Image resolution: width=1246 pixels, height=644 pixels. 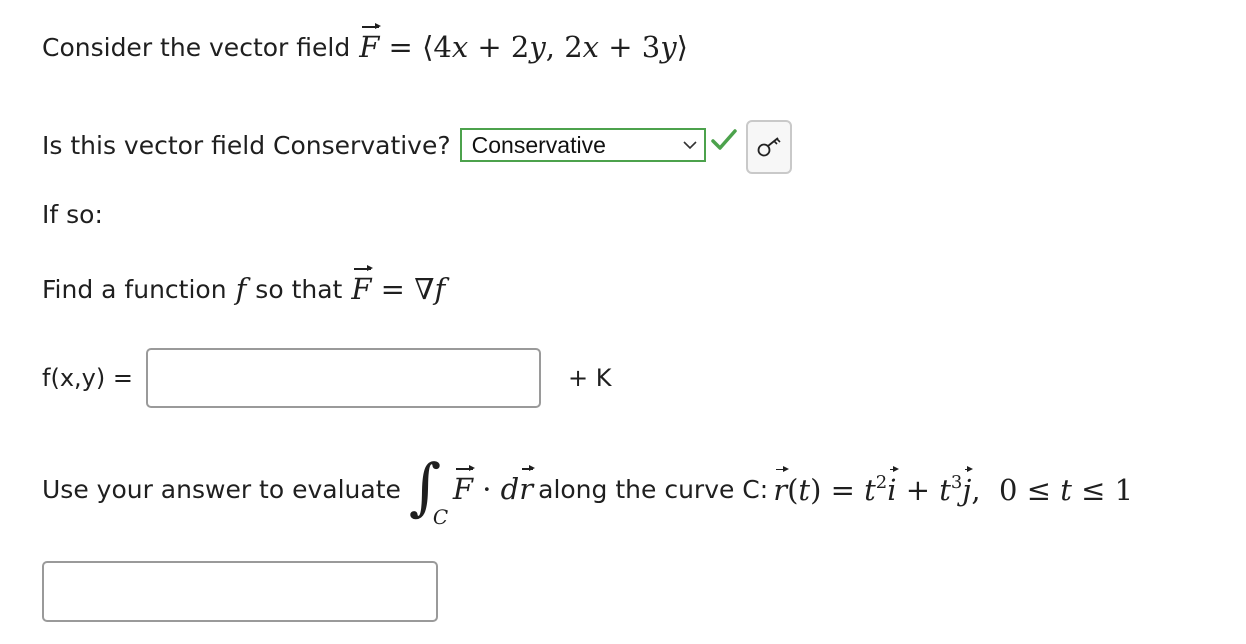 I want to click on gradient-formula: F = ∇f, so click(x=398, y=285).